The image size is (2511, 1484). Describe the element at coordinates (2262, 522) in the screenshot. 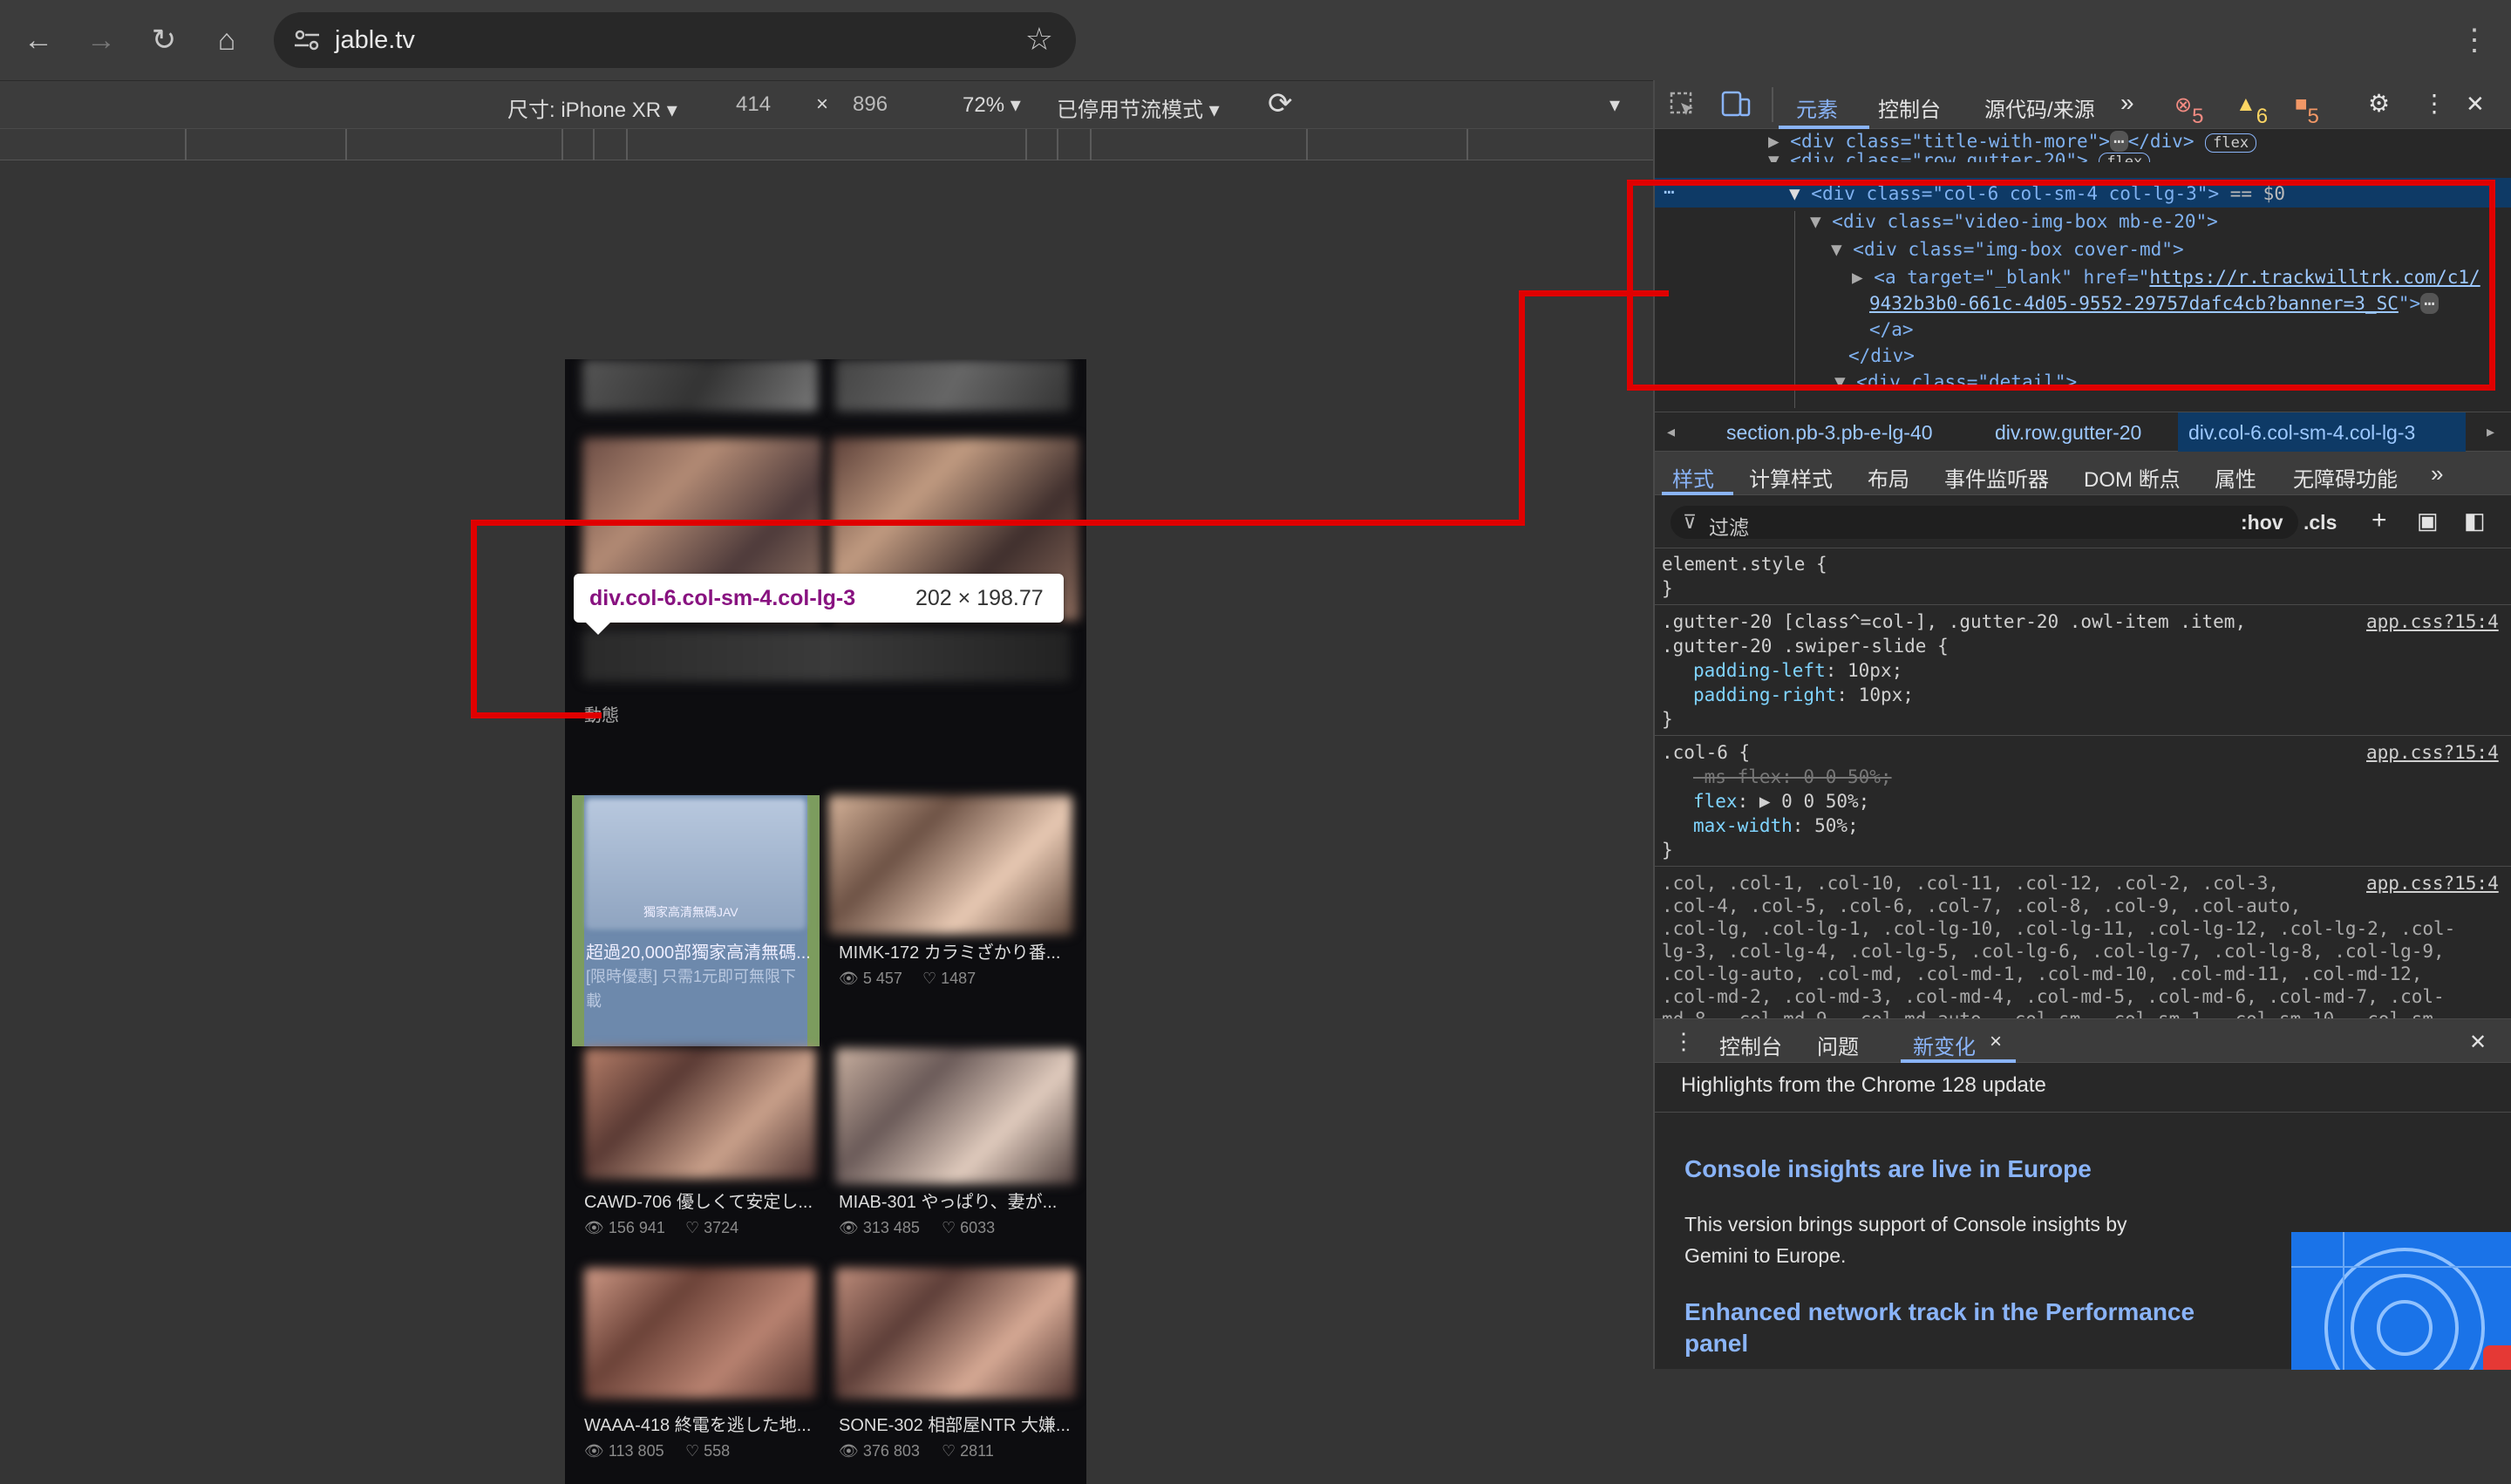

I see `hov-toggle: :hov` at that location.